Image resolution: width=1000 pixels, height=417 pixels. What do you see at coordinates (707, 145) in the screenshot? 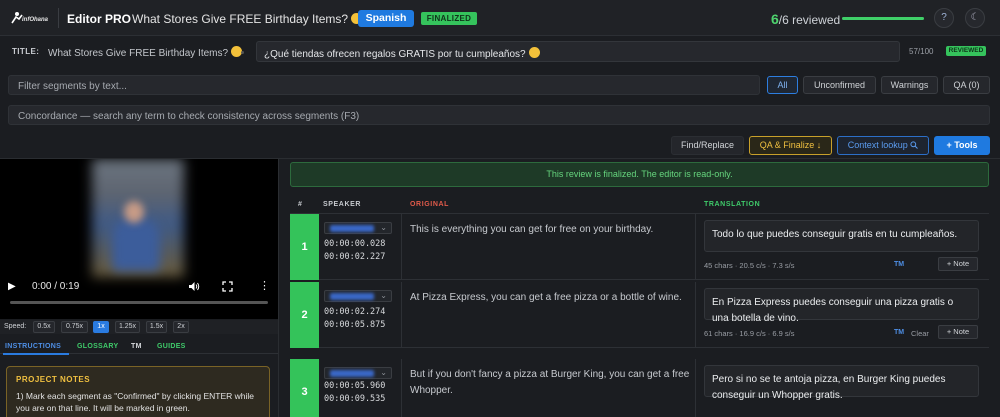
I see `find-replace-button: Find/Replace` at bounding box center [707, 145].